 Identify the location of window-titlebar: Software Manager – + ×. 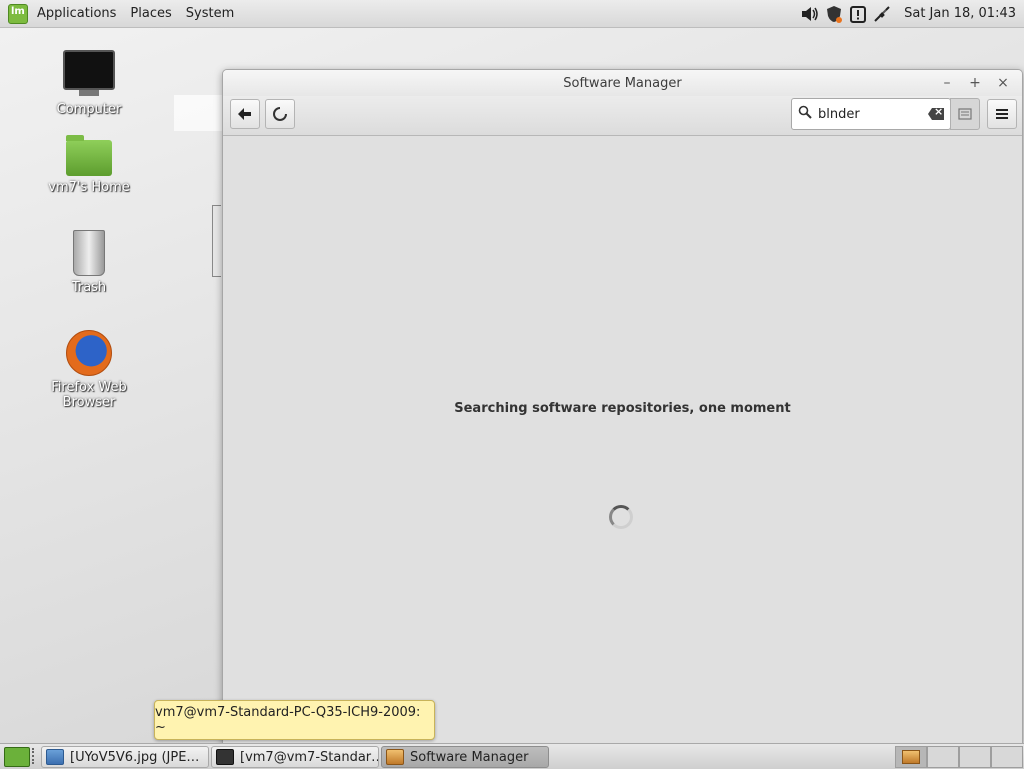
(622, 83).